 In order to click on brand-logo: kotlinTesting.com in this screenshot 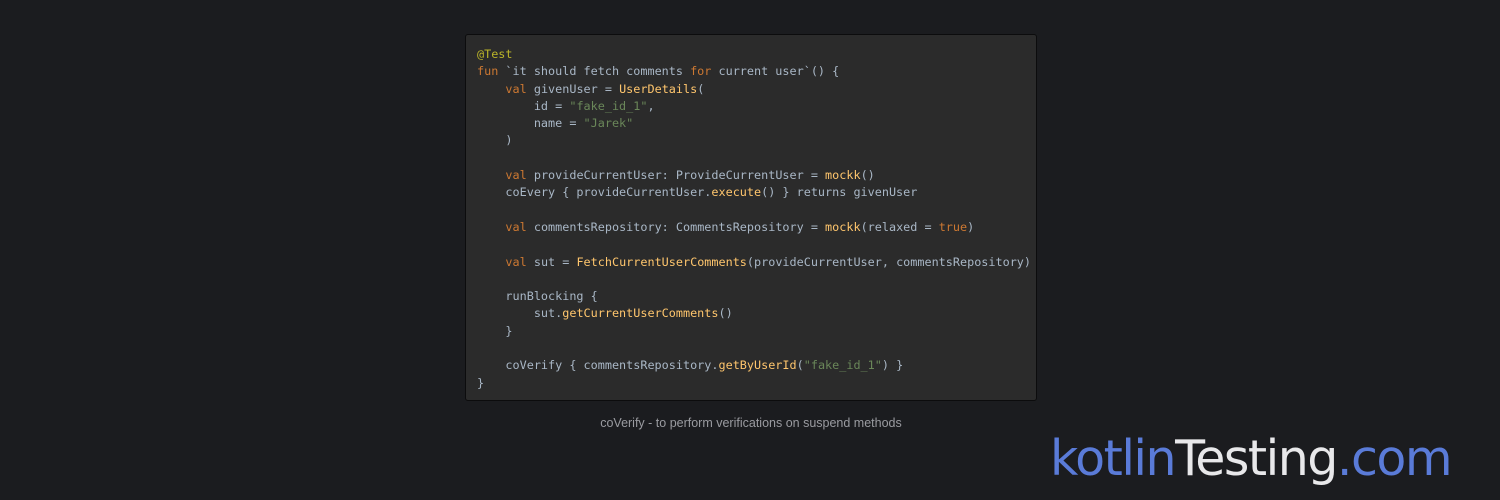, I will do `click(1251, 459)`.